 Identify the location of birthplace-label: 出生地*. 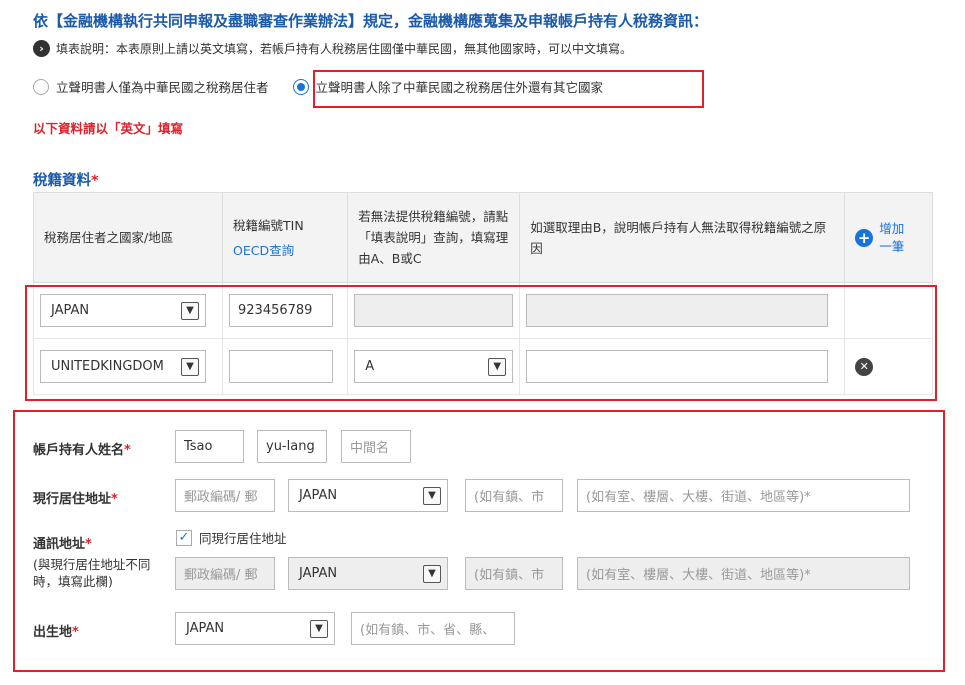
(56, 630).